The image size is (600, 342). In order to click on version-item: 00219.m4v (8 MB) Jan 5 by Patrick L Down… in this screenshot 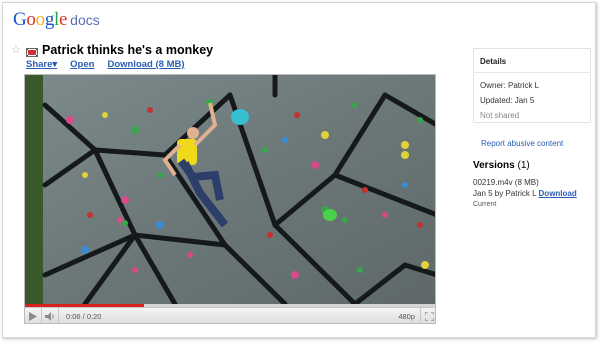, I will do `click(535, 193)`.